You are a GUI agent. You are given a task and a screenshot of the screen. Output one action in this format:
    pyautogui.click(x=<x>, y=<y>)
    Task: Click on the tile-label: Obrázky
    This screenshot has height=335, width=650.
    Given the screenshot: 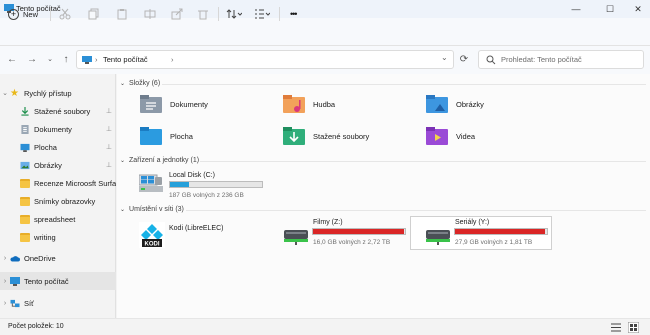 What is the action you would take?
    pyautogui.click(x=470, y=104)
    